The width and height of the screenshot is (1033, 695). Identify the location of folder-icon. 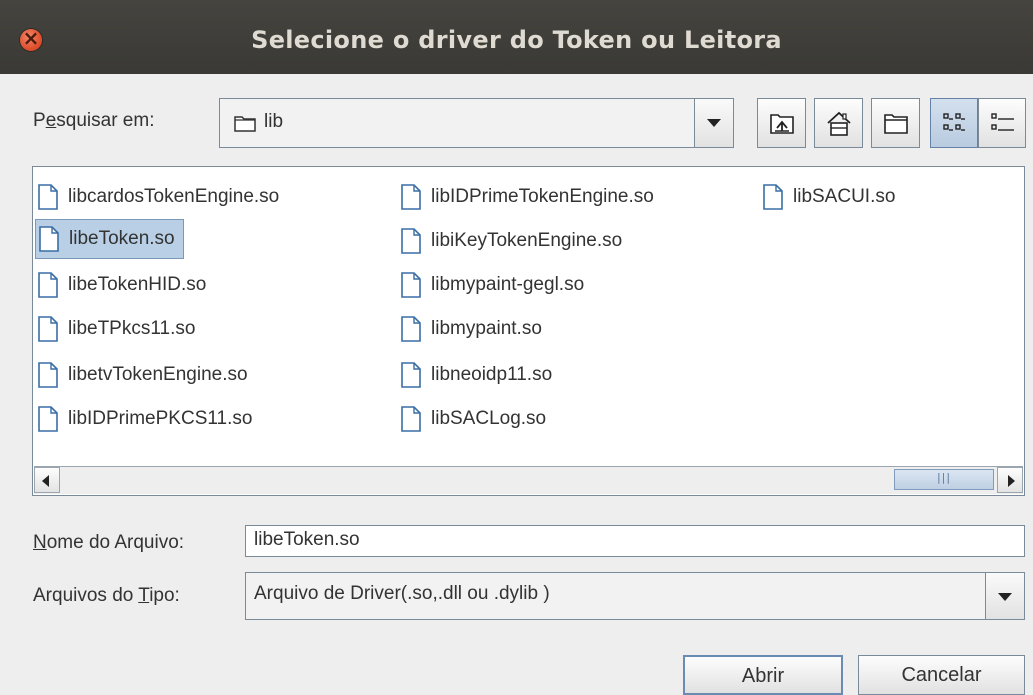
(245, 126).